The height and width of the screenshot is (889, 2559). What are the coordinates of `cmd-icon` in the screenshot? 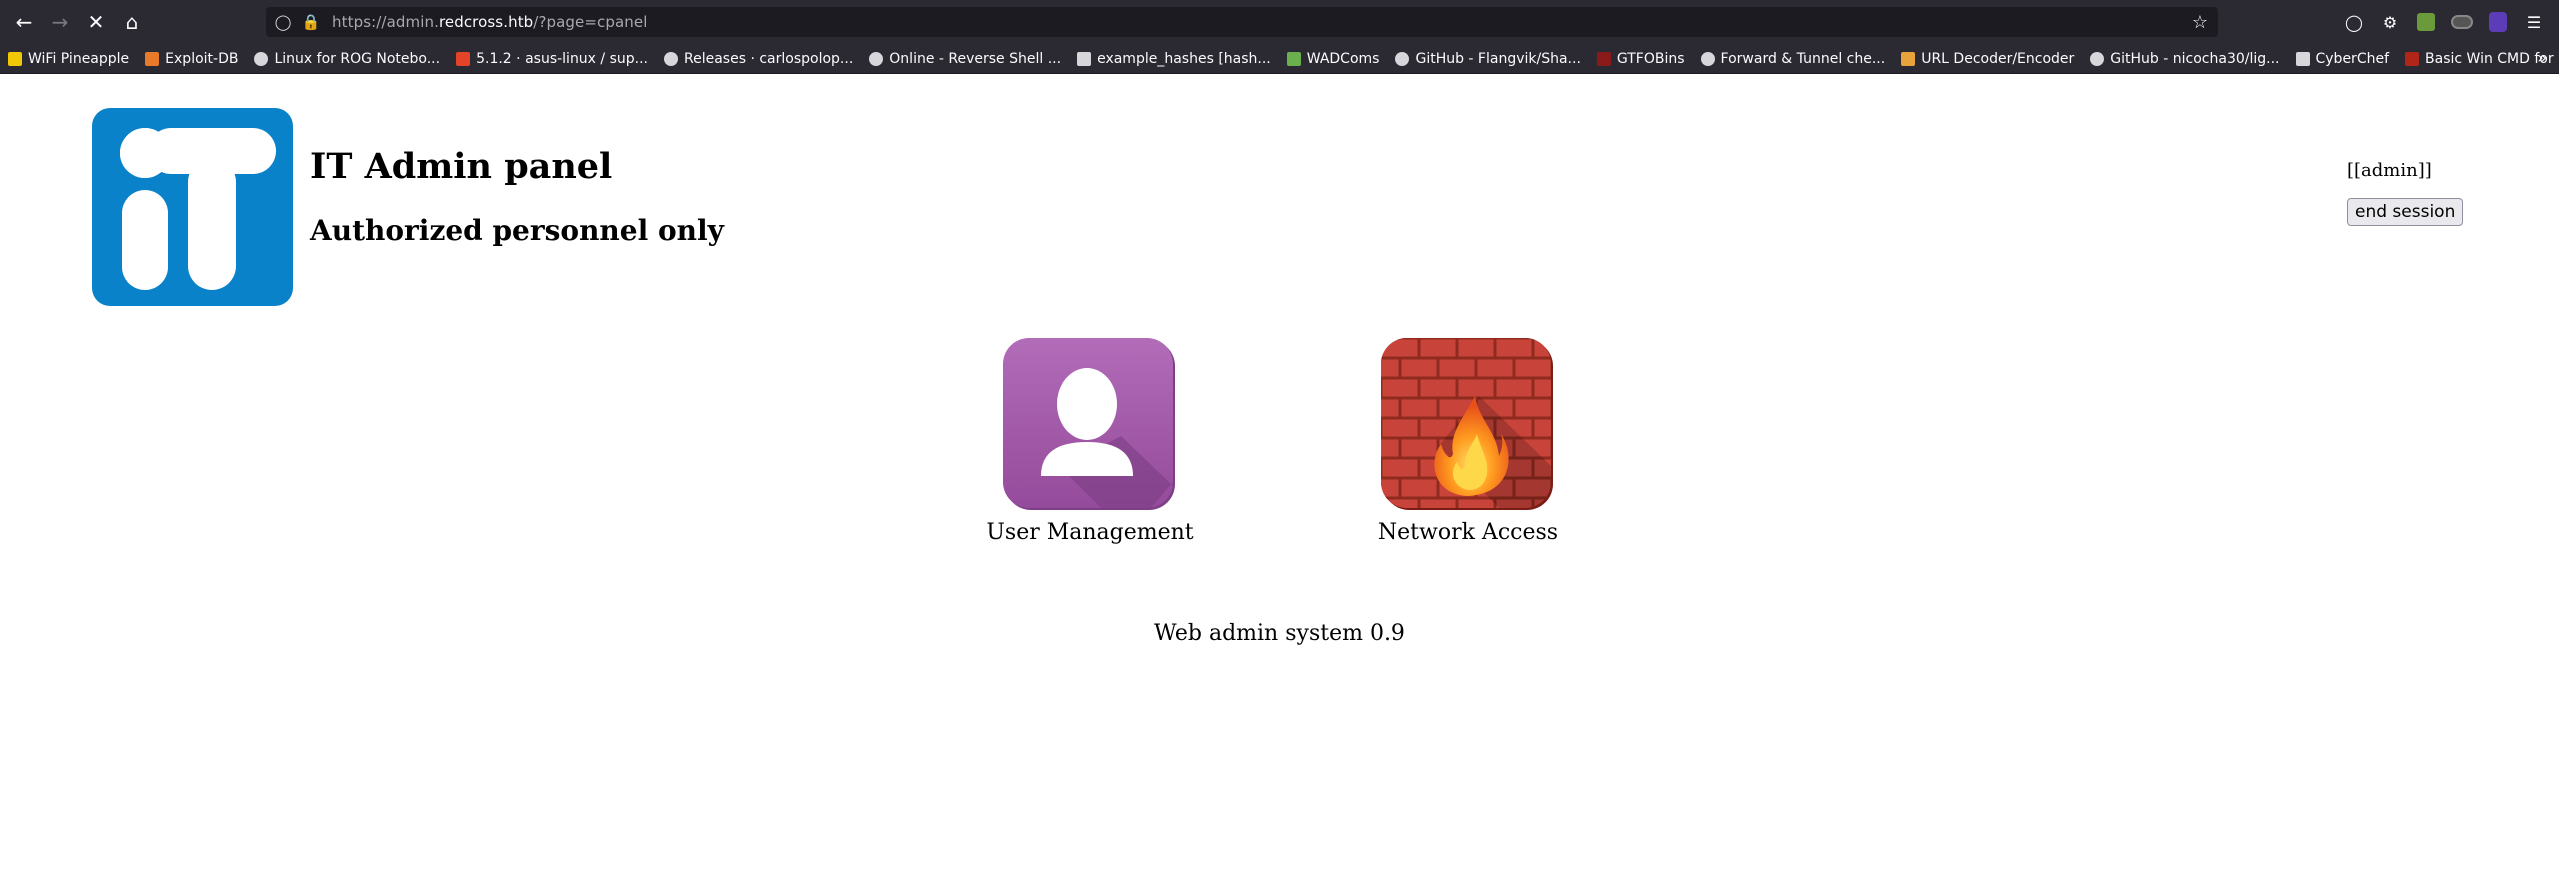 It's located at (2412, 58).